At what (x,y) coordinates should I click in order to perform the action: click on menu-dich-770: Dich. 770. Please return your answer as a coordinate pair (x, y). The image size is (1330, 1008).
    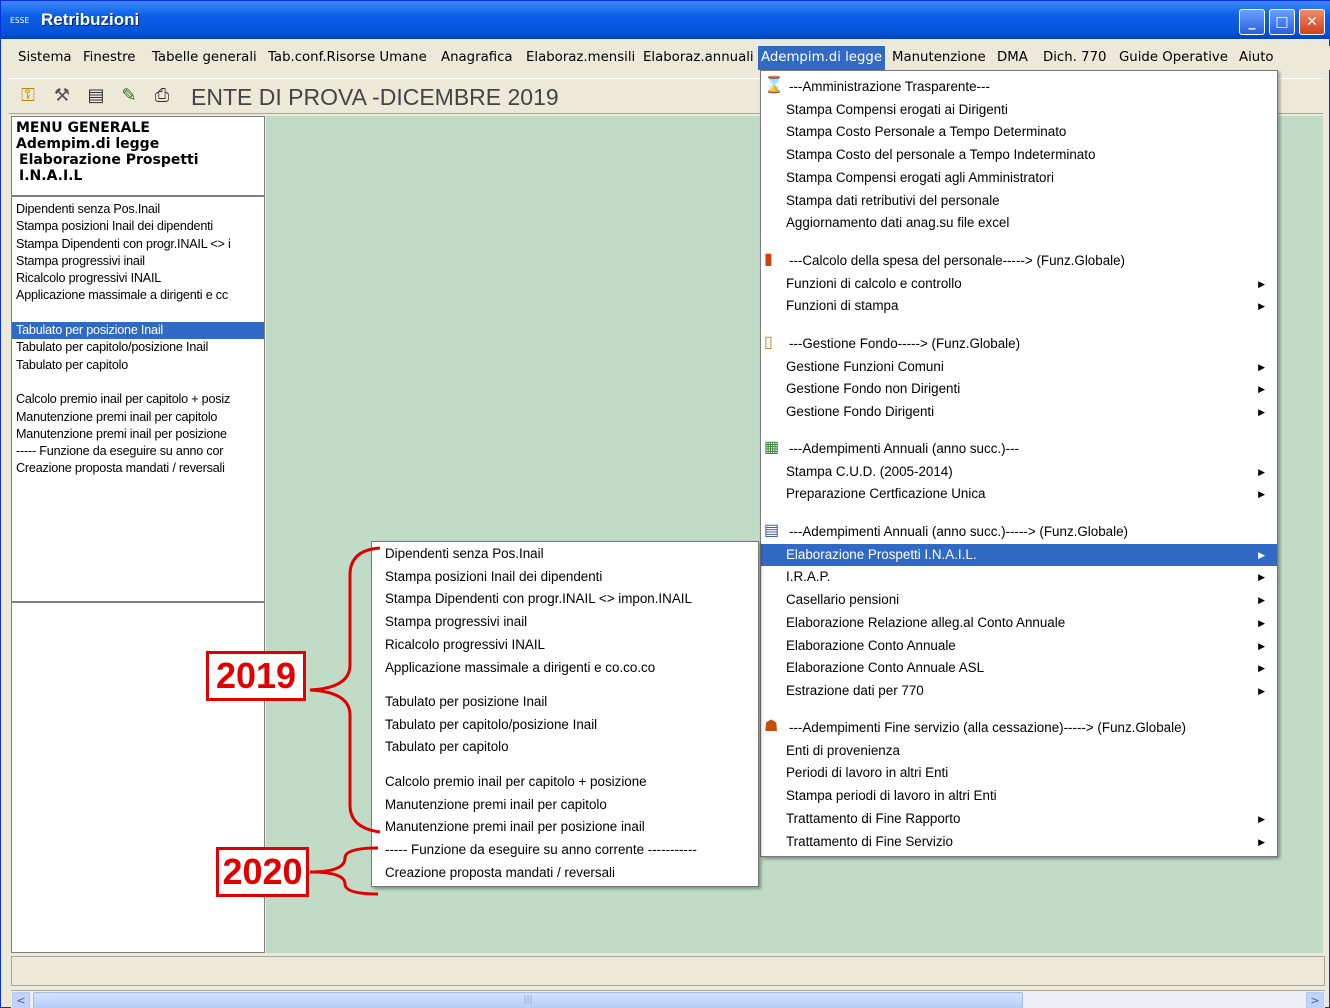
    Looking at the image, I should click on (1075, 58).